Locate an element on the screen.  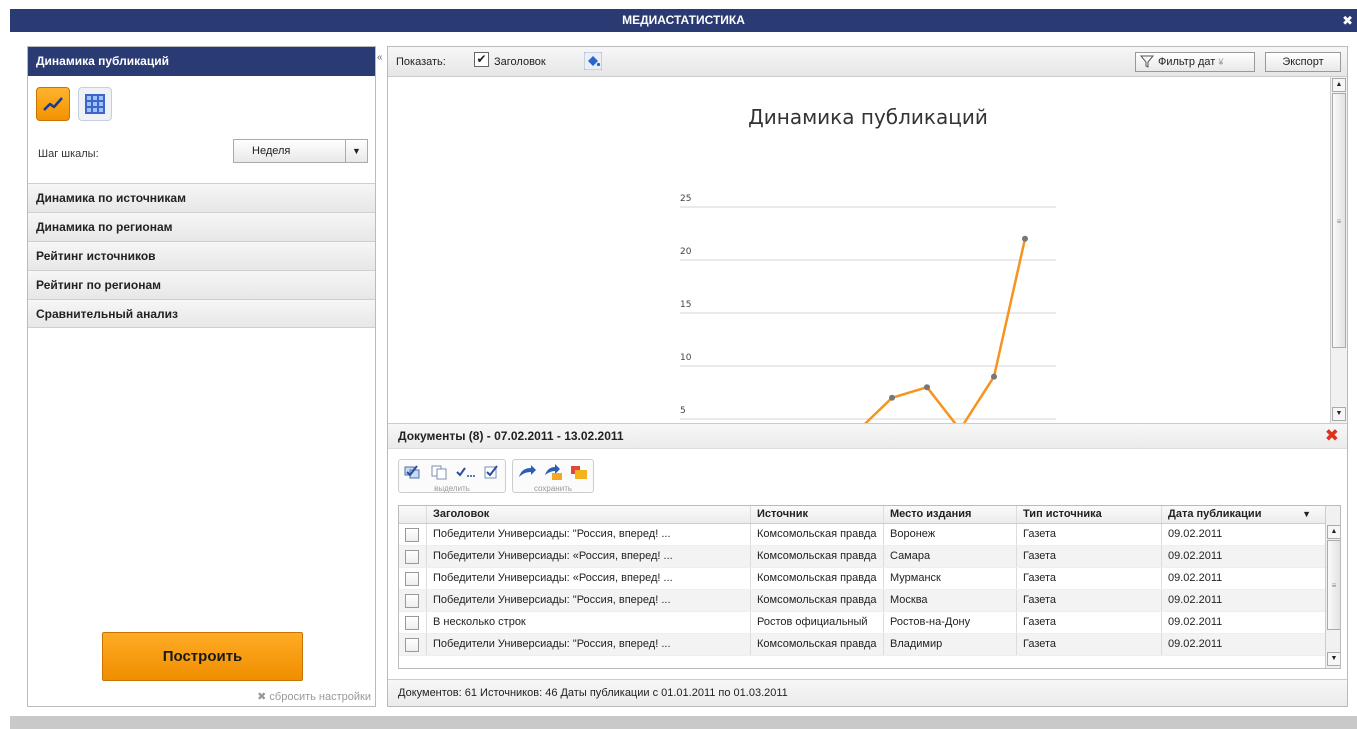
menu-item-regions-rating: Рейтинг по регионам is located at coordinates (201, 284).